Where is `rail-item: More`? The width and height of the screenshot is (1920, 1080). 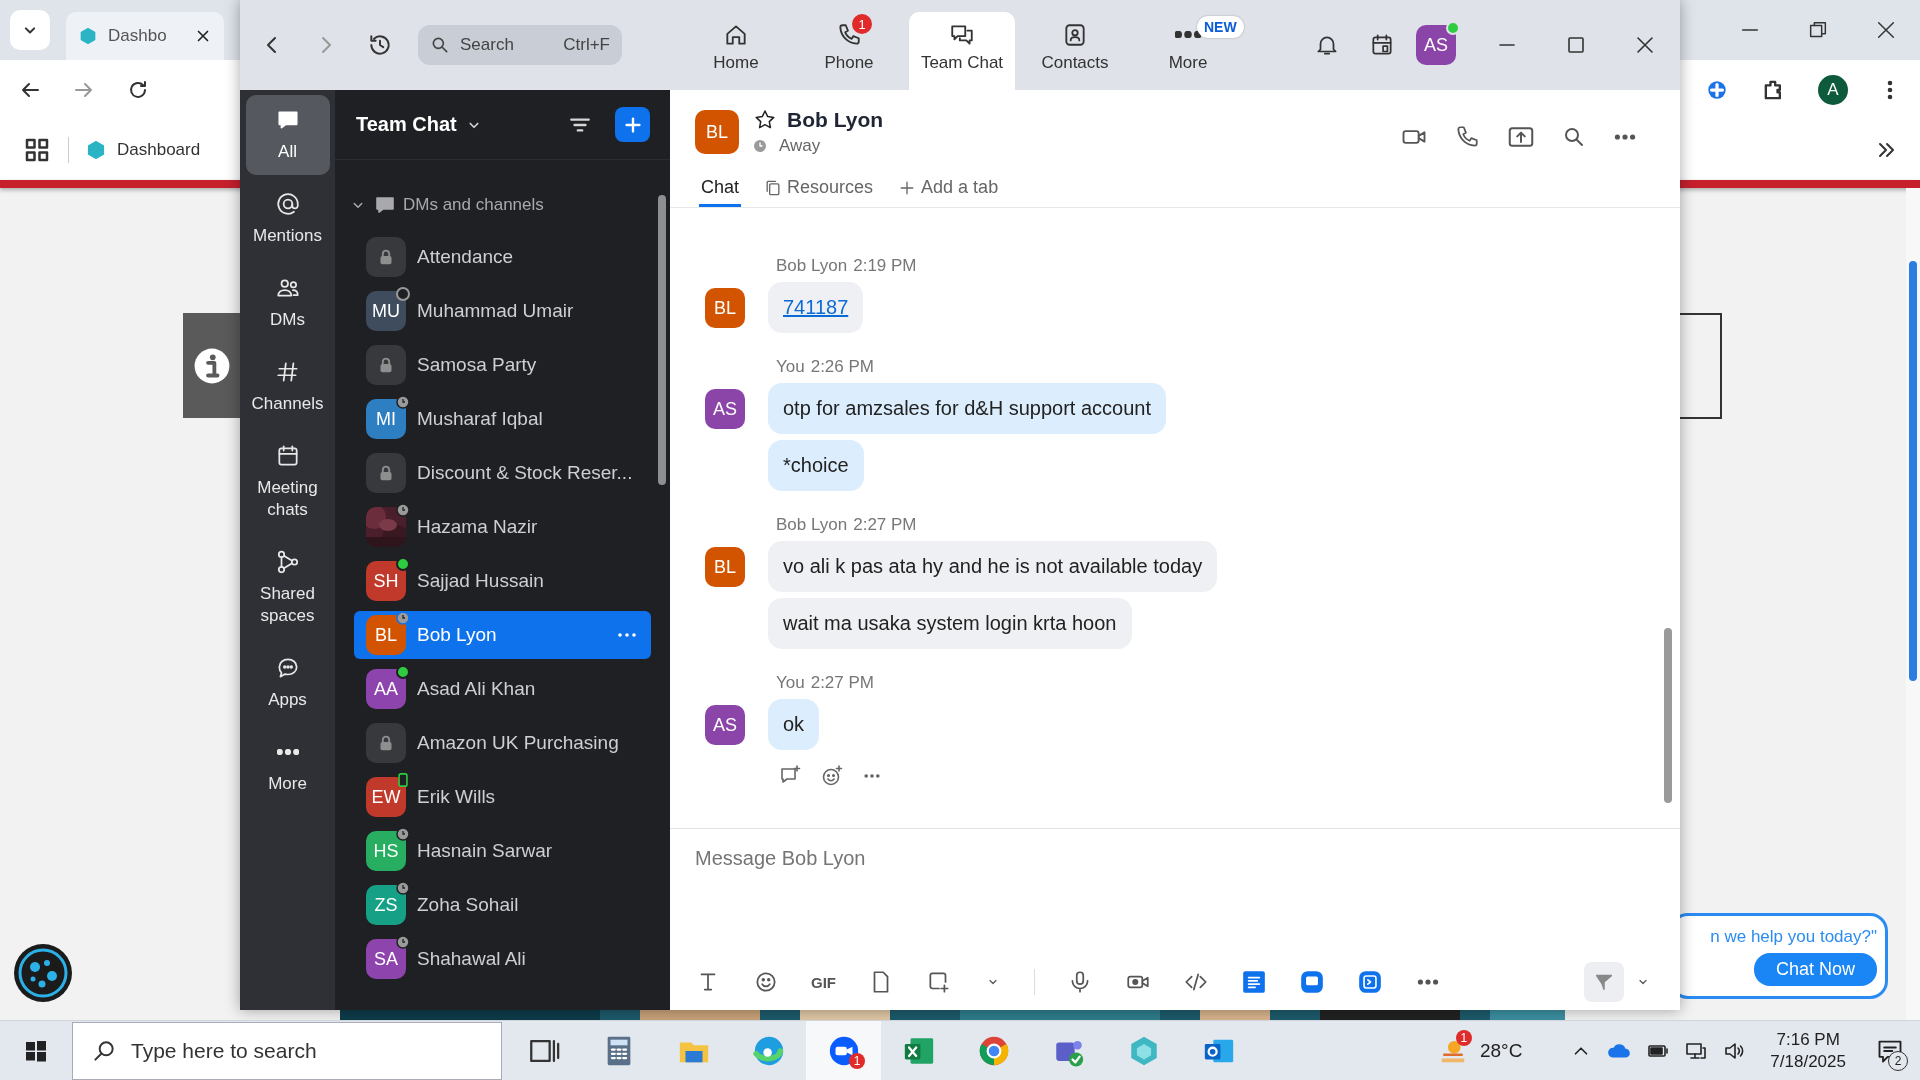 rail-item: More is located at coordinates (287, 767).